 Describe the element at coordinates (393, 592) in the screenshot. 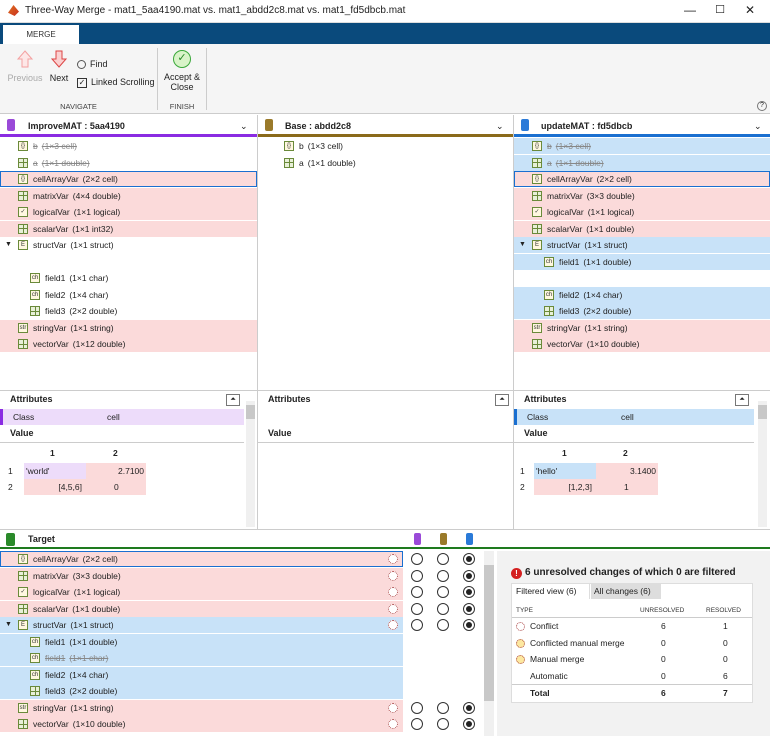

I see `conflict-icon` at that location.